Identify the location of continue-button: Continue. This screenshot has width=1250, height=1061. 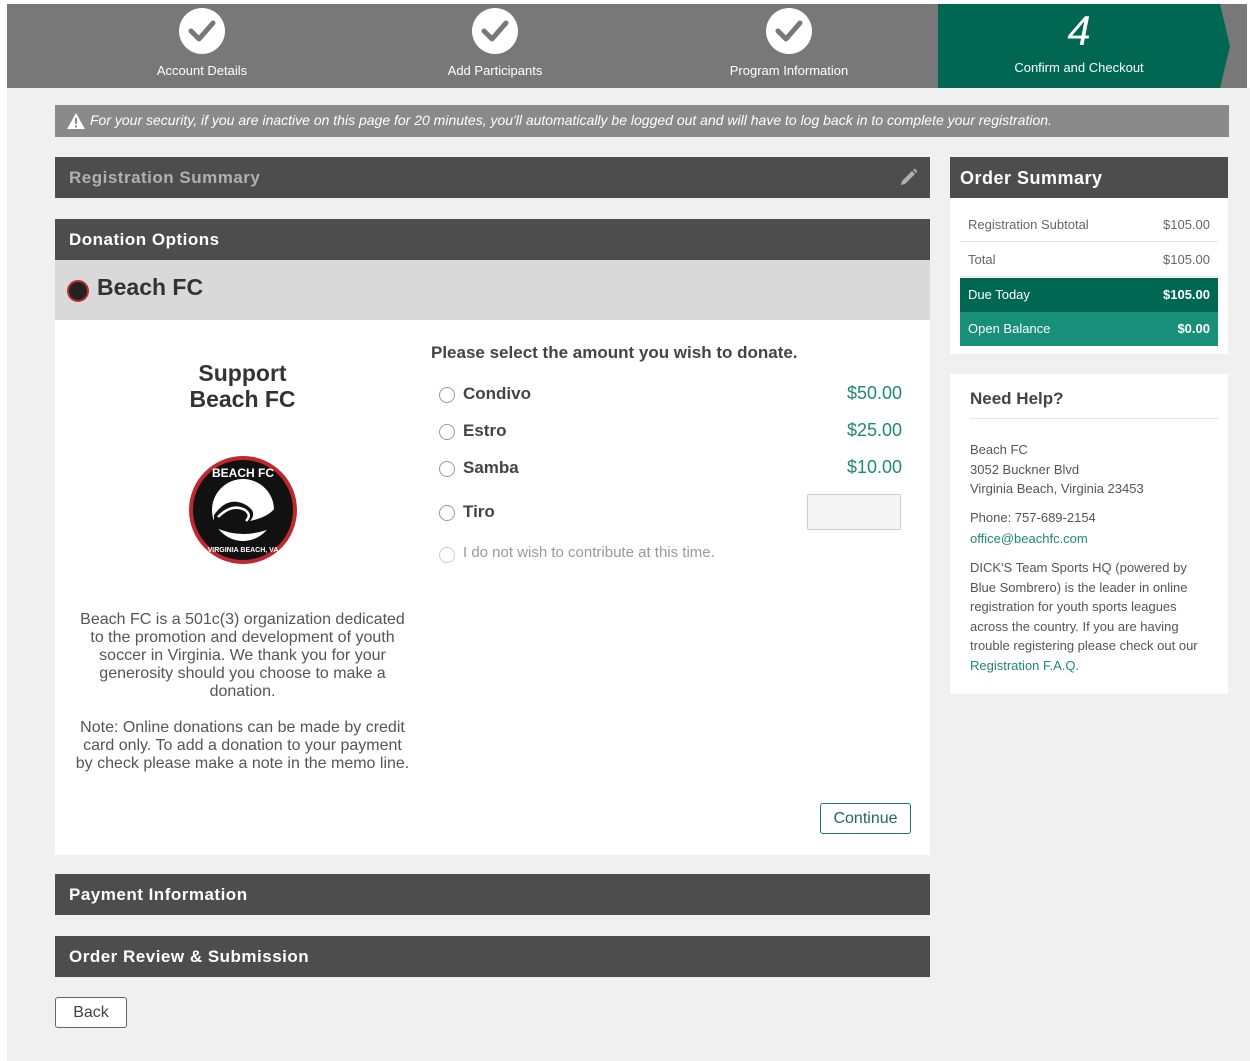
(865, 818).